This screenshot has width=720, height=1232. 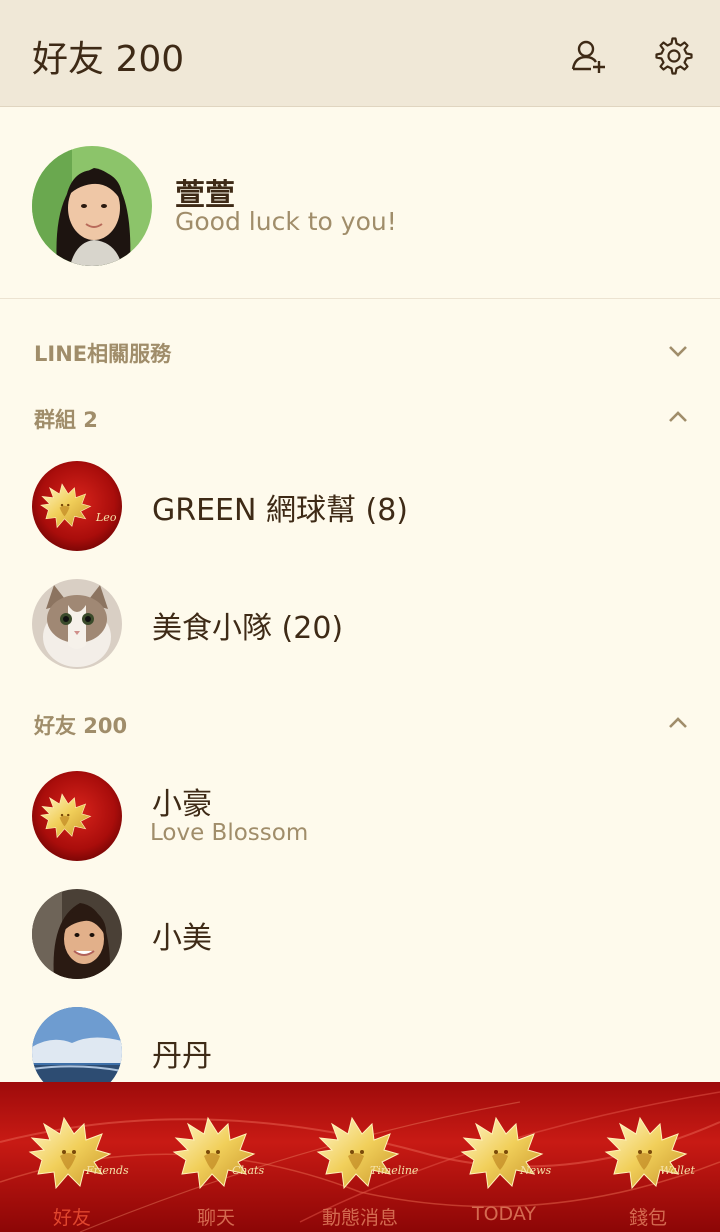 I want to click on tab-script-label: Timeline, so click(x=394, y=1170).